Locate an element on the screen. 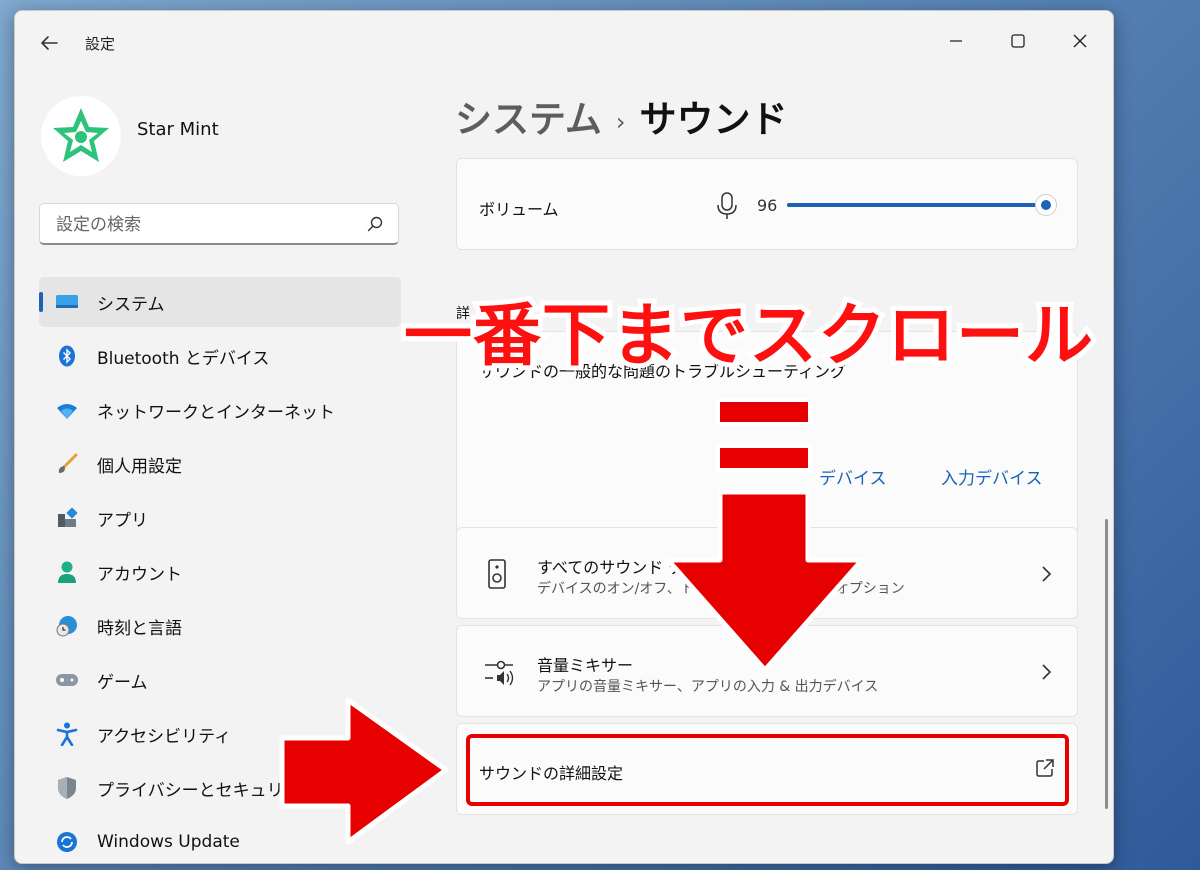 The image size is (1200, 870). user-name: Star Mint is located at coordinates (178, 129).